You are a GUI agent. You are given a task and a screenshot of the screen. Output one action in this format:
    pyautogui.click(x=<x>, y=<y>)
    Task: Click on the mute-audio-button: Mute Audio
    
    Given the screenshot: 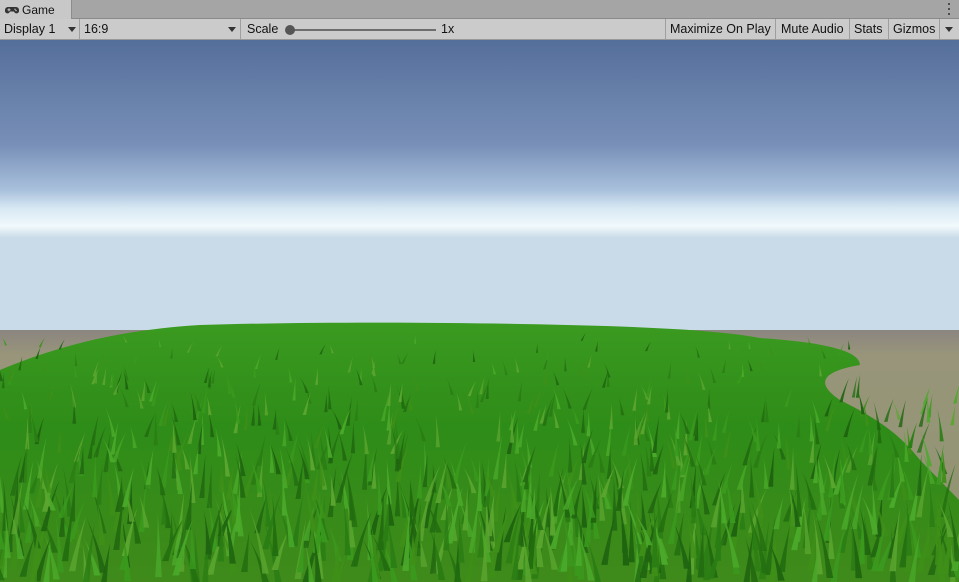 What is the action you would take?
    pyautogui.click(x=813, y=29)
    